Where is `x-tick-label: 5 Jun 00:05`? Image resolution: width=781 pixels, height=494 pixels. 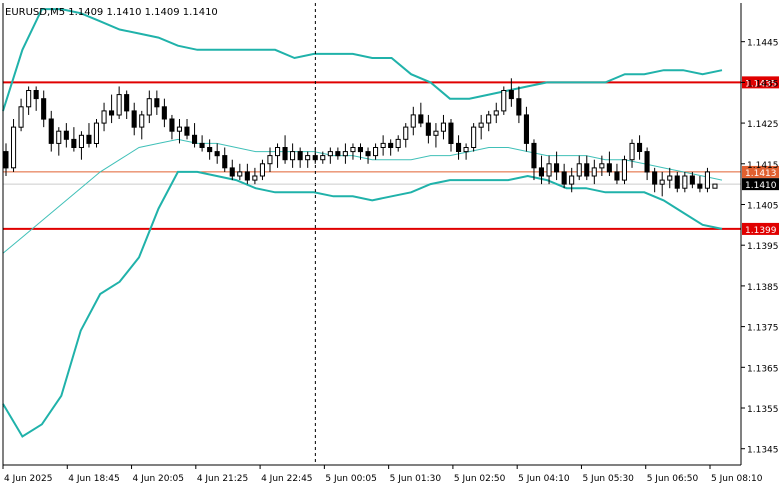
x-tick-label: 5 Jun 00:05 is located at coordinates (350, 479).